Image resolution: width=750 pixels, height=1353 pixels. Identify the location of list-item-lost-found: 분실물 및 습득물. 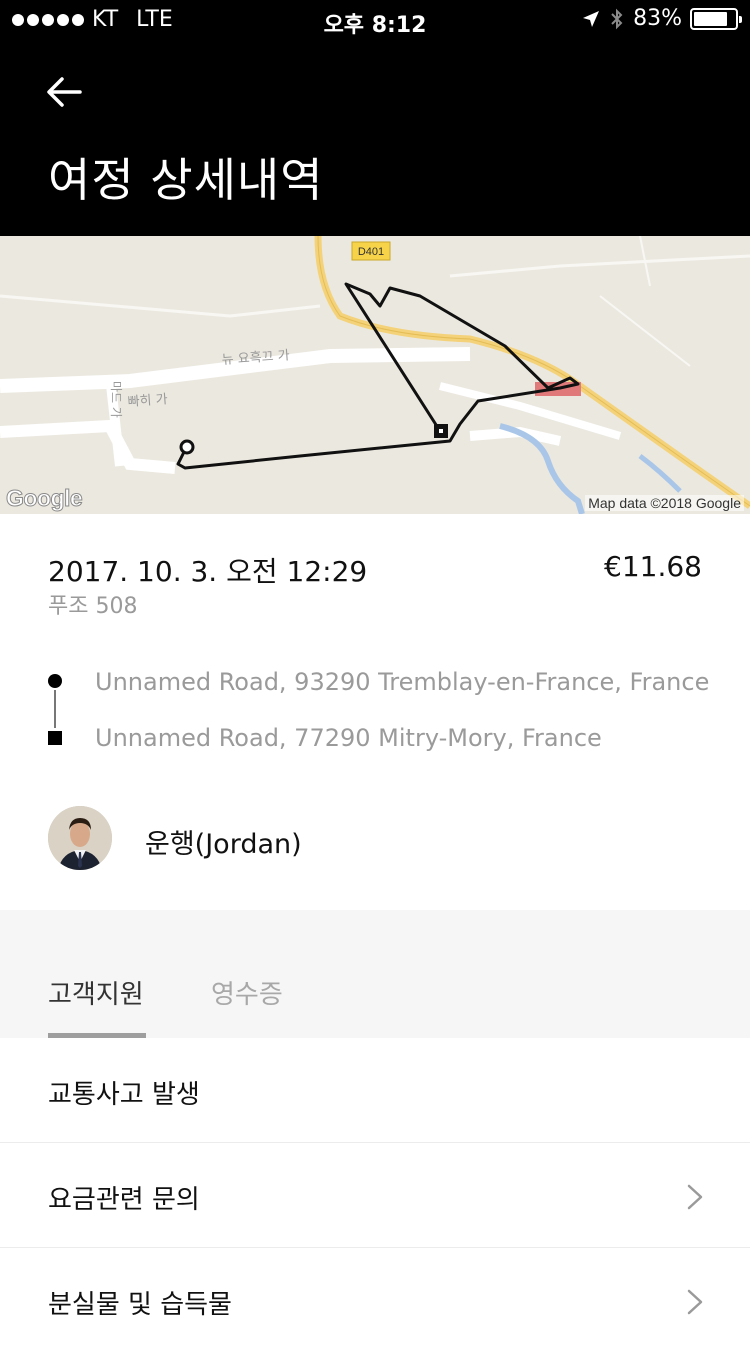
(375, 1300).